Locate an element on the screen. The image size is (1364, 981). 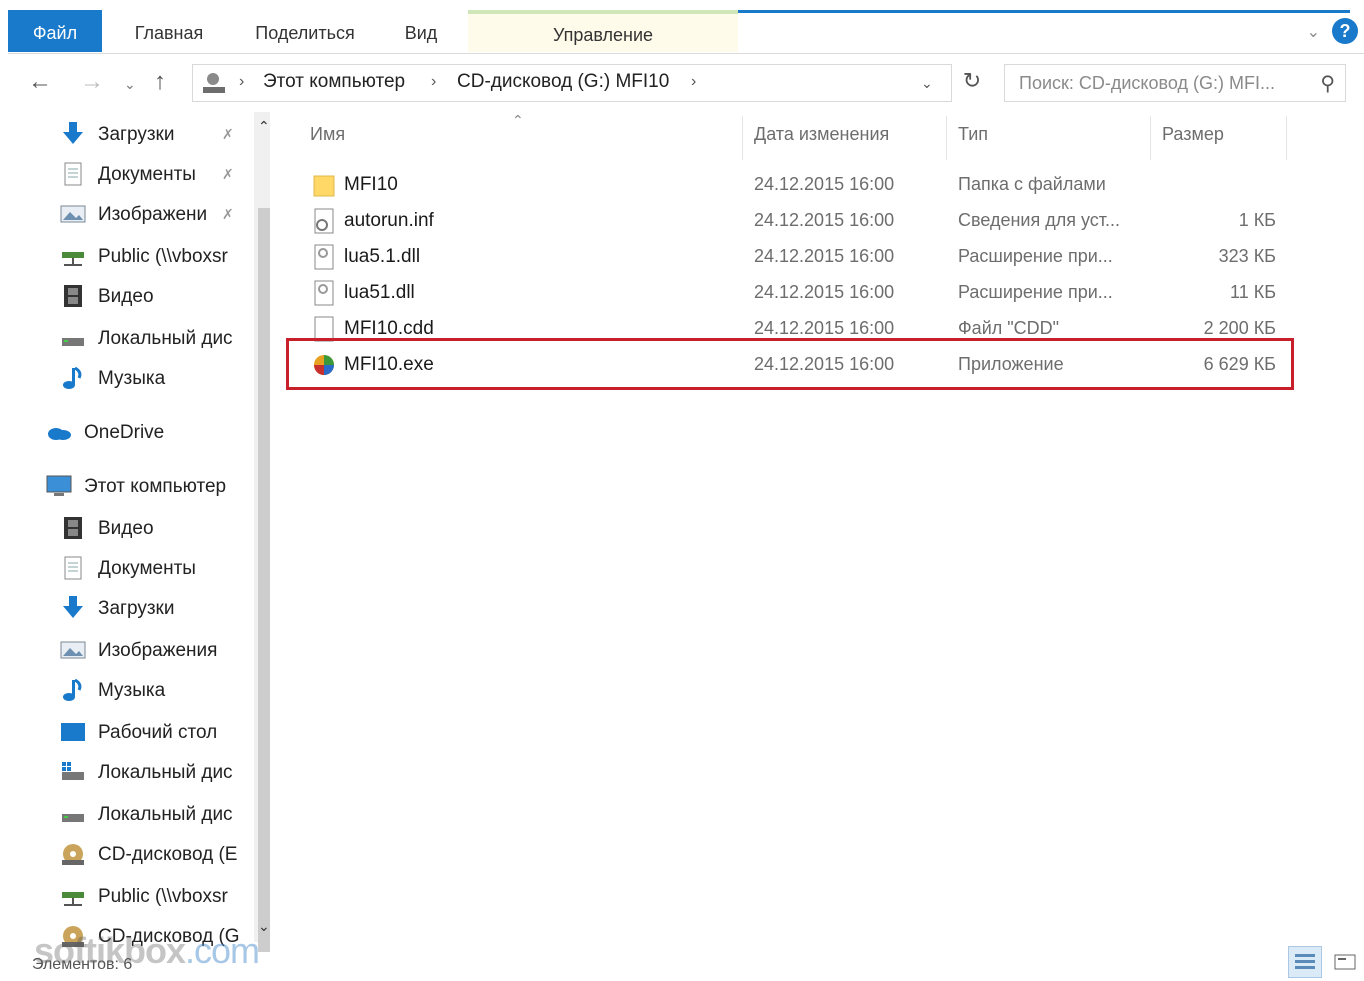
sidebar-item-network-share: Public (\\vboxsr is located at coordinates (165, 256).